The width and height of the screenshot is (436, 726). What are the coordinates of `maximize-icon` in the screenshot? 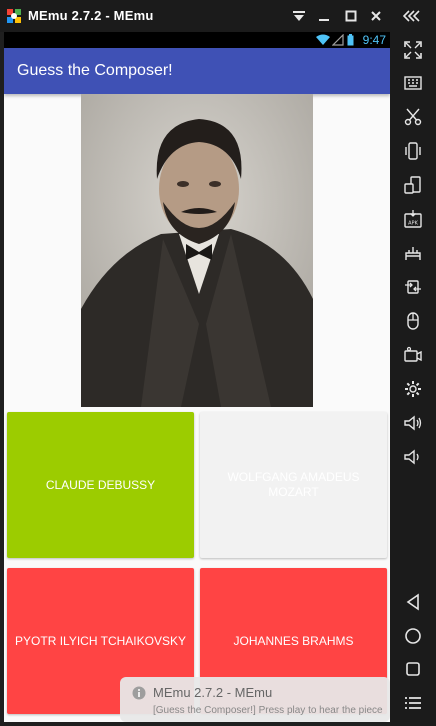 It's located at (351, 16).